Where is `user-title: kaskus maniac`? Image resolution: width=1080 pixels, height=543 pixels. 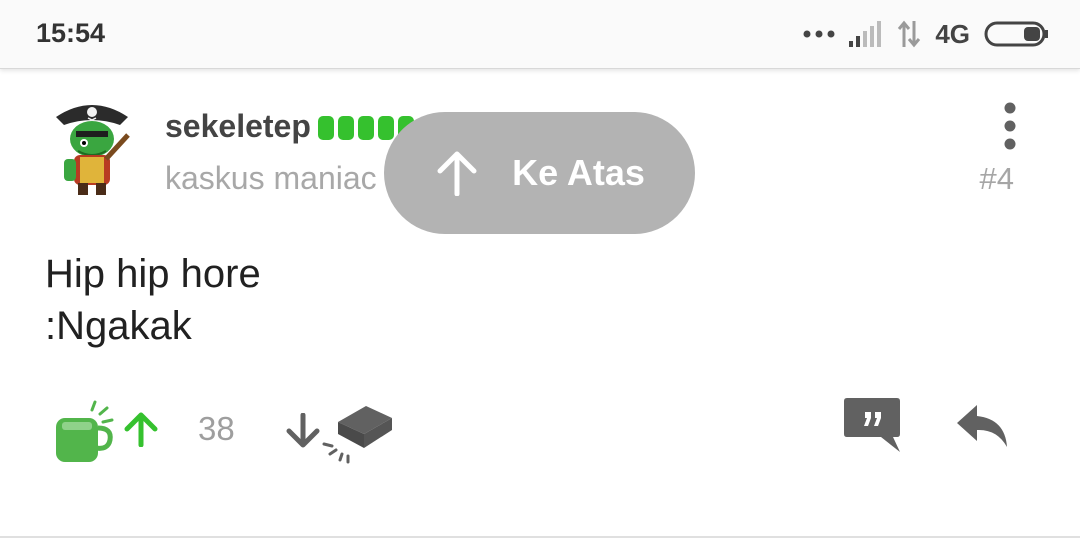
user-title: kaskus maniac is located at coordinates (271, 178).